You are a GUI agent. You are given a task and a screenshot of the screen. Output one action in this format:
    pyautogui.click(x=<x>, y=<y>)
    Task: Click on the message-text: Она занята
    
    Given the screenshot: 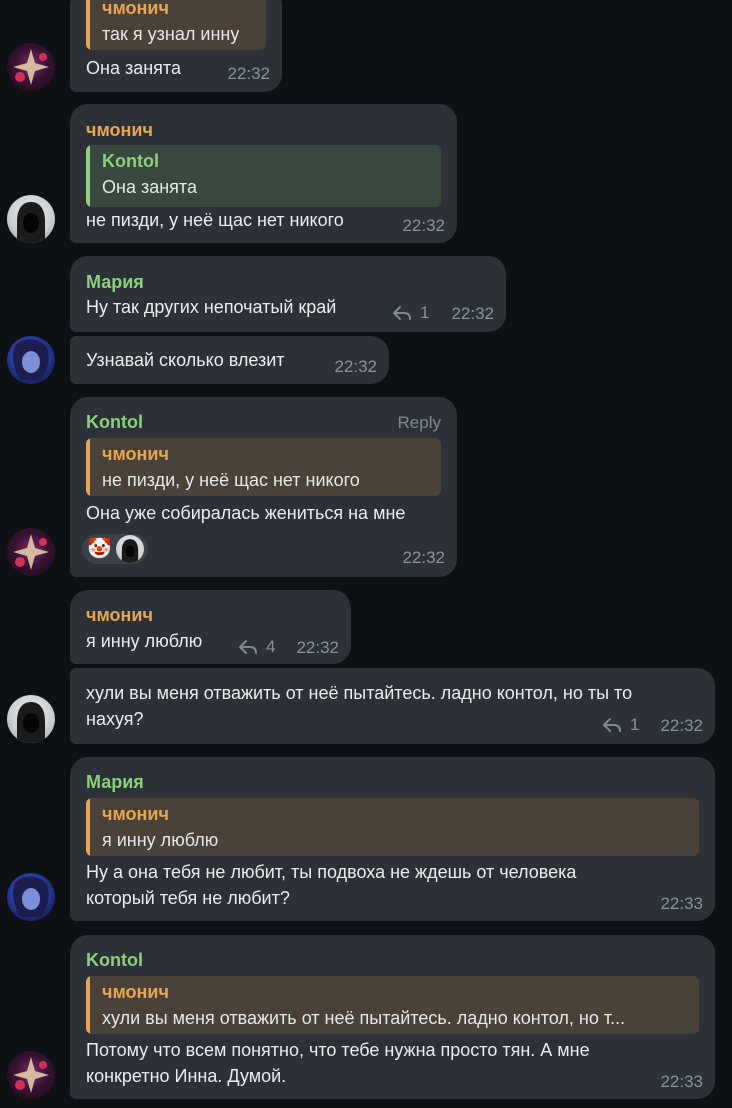 What is the action you would take?
    pyautogui.click(x=133, y=68)
    